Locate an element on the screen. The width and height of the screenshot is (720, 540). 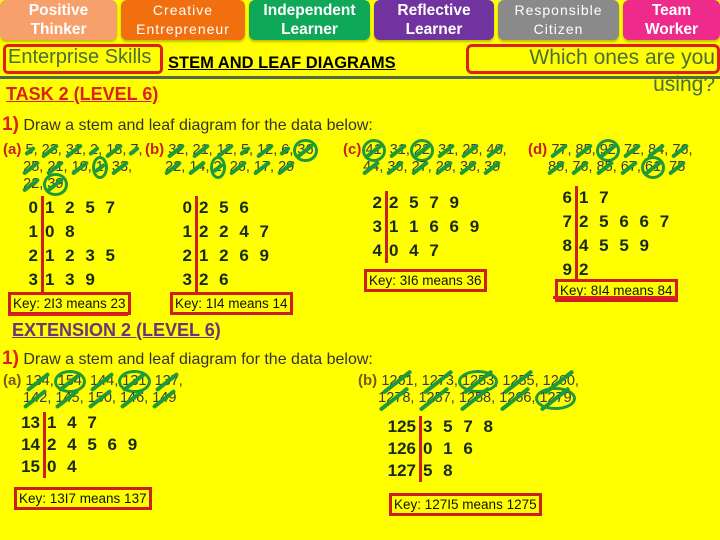
crossed-value: 77 is located at coordinates (559, 150).